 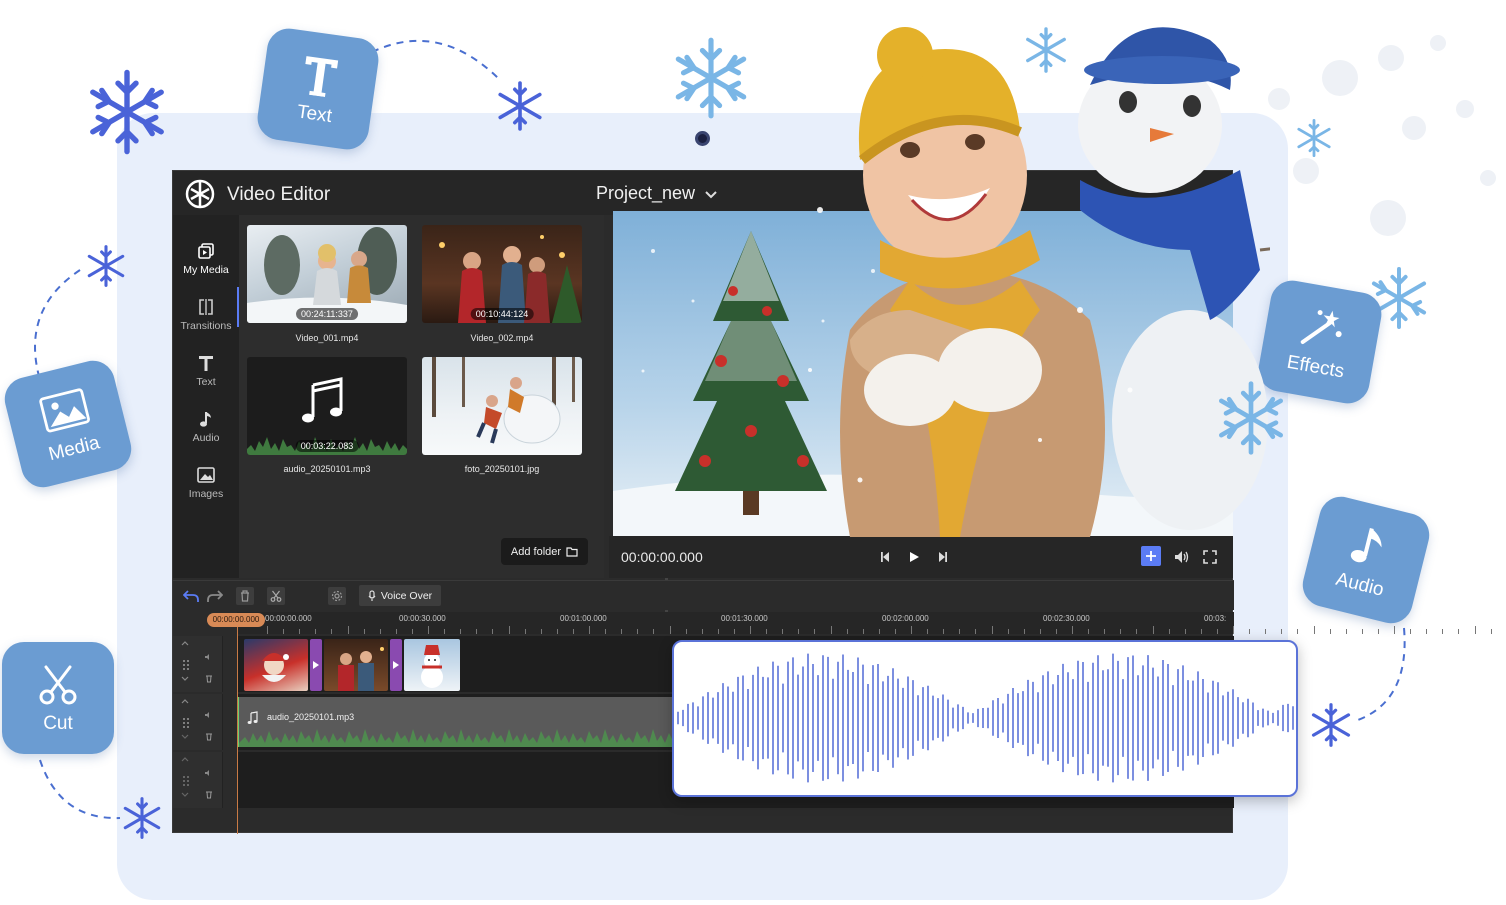 I want to click on add-to-timeline-button, so click(x=1151, y=556).